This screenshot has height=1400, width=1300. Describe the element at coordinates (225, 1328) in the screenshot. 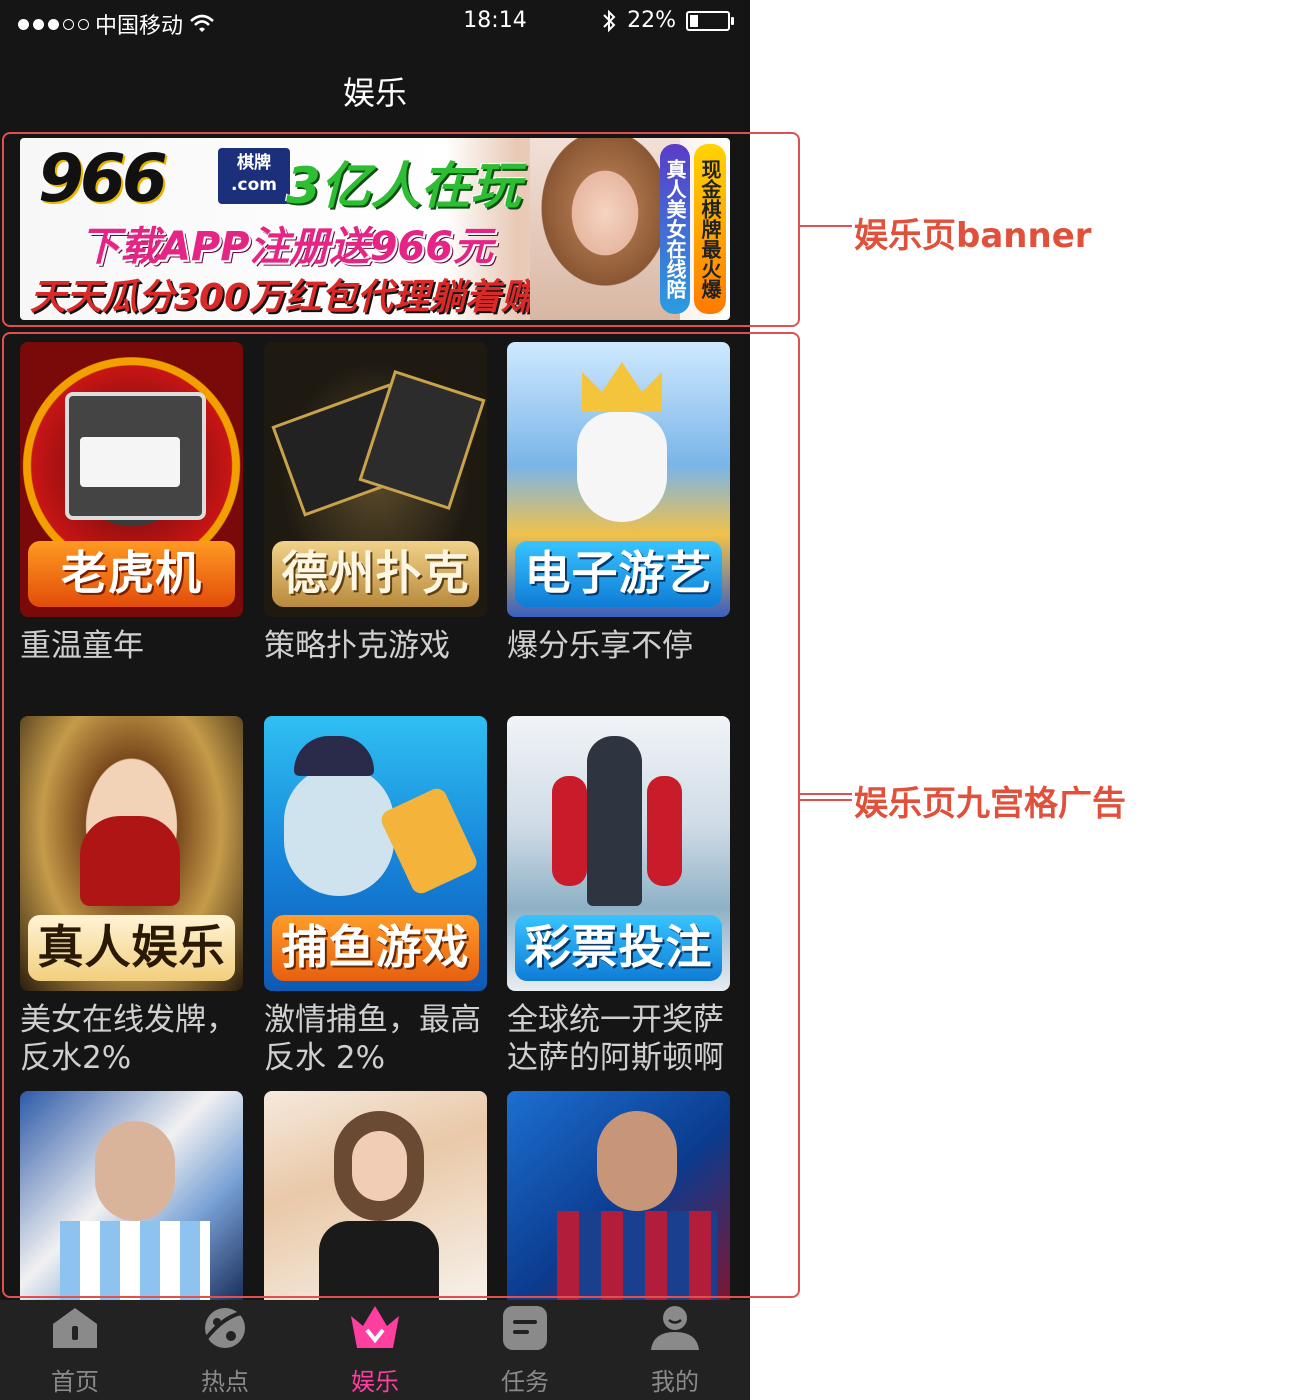

I see `planet-icon` at that location.